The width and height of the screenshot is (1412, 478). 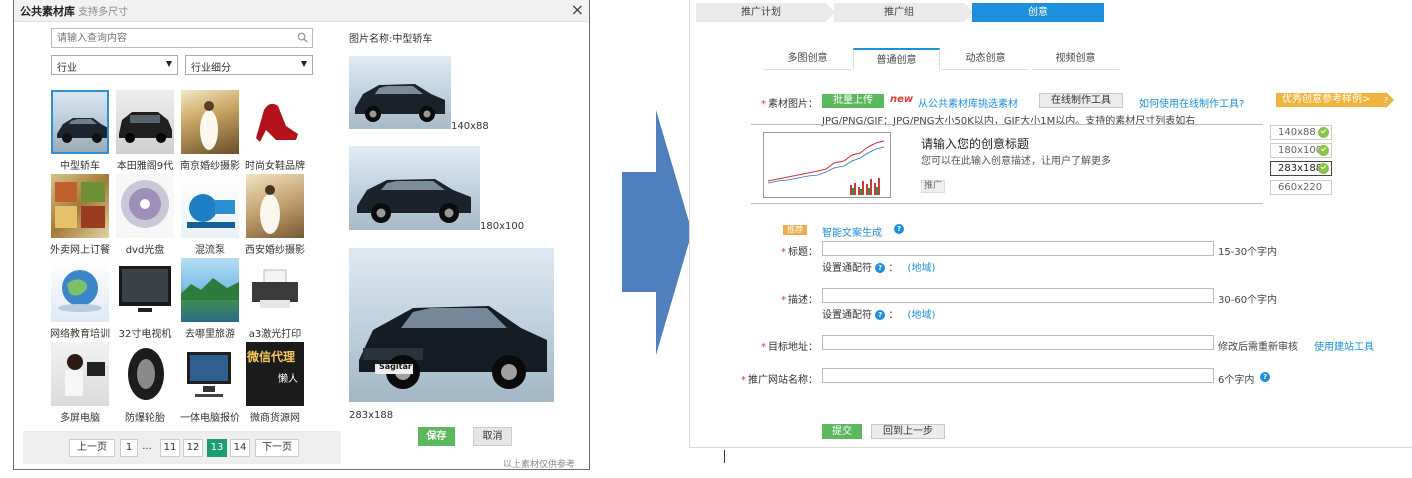 I want to click on subindustry-select-value: 行业细分, so click(x=211, y=68).